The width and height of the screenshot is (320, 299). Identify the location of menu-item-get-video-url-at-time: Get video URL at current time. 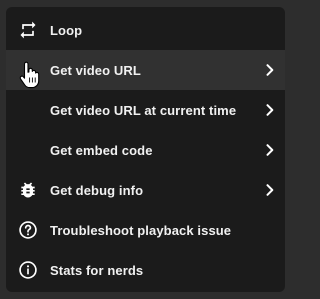
(145, 110).